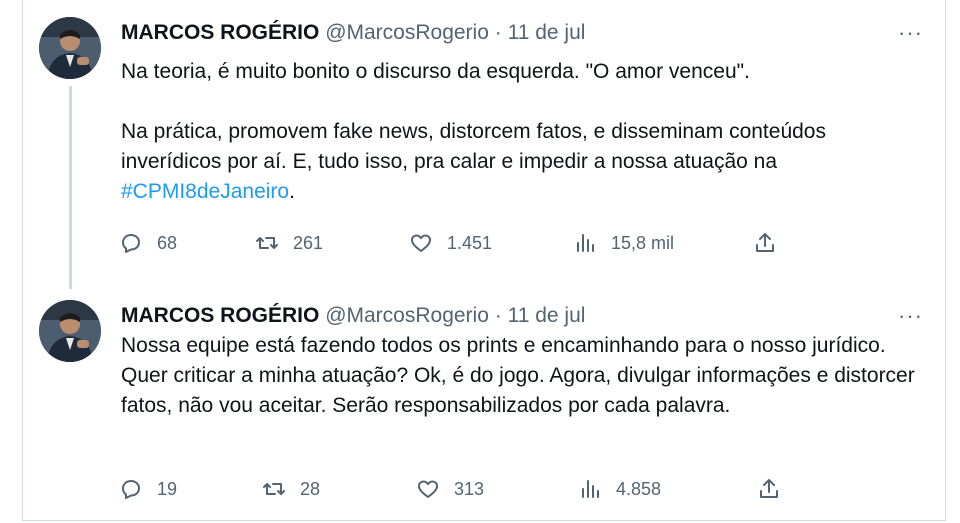 Image resolution: width=960 pixels, height=523 pixels. What do you see at coordinates (292, 191) in the screenshot?
I see `hashtag-suffix: .` at bounding box center [292, 191].